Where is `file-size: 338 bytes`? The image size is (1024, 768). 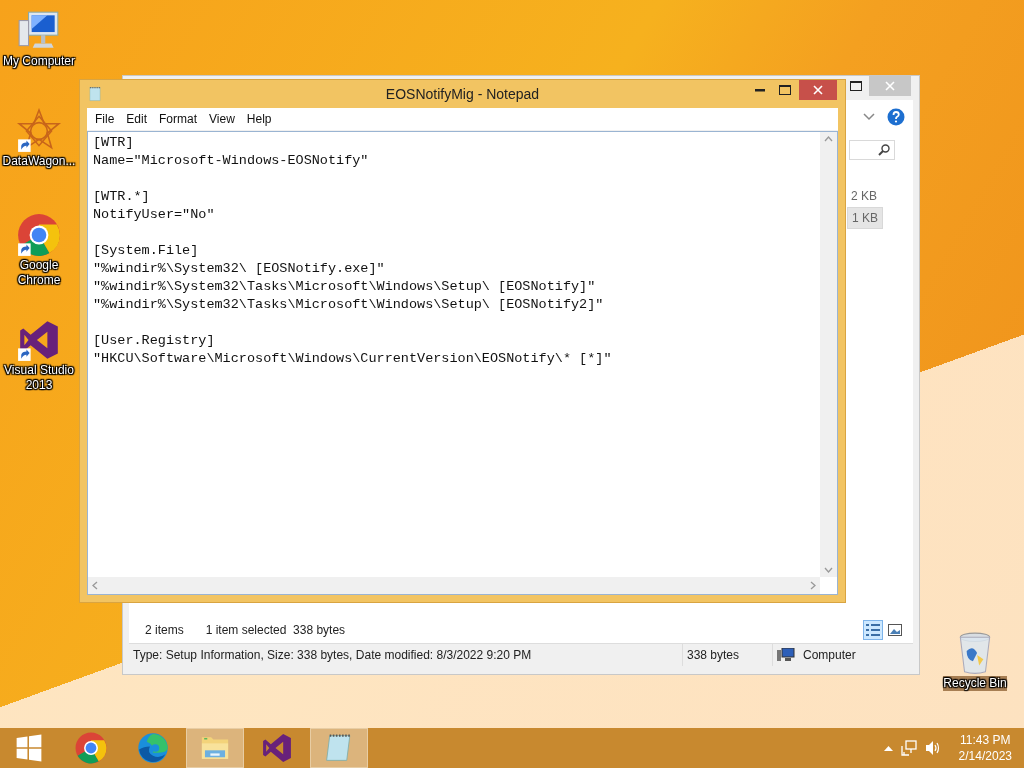
file-size: 338 bytes is located at coordinates (727, 655).